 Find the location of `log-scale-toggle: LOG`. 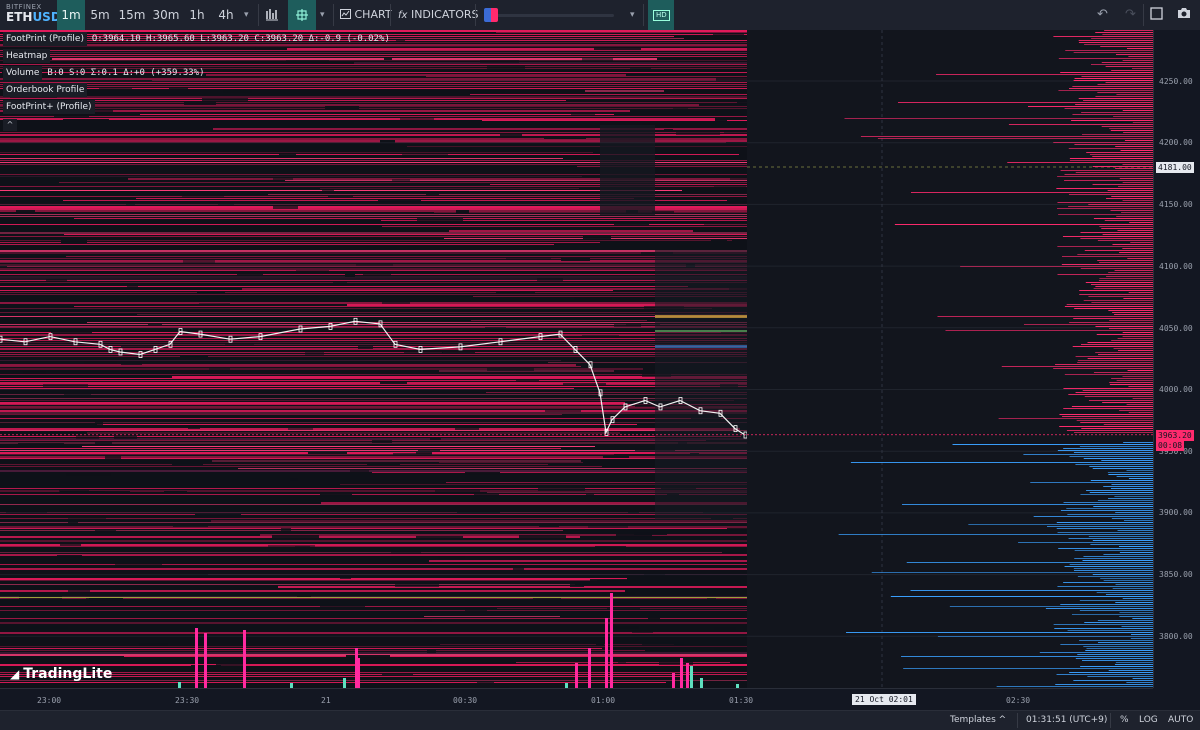

log-scale-toggle: LOG is located at coordinates (1148, 720).